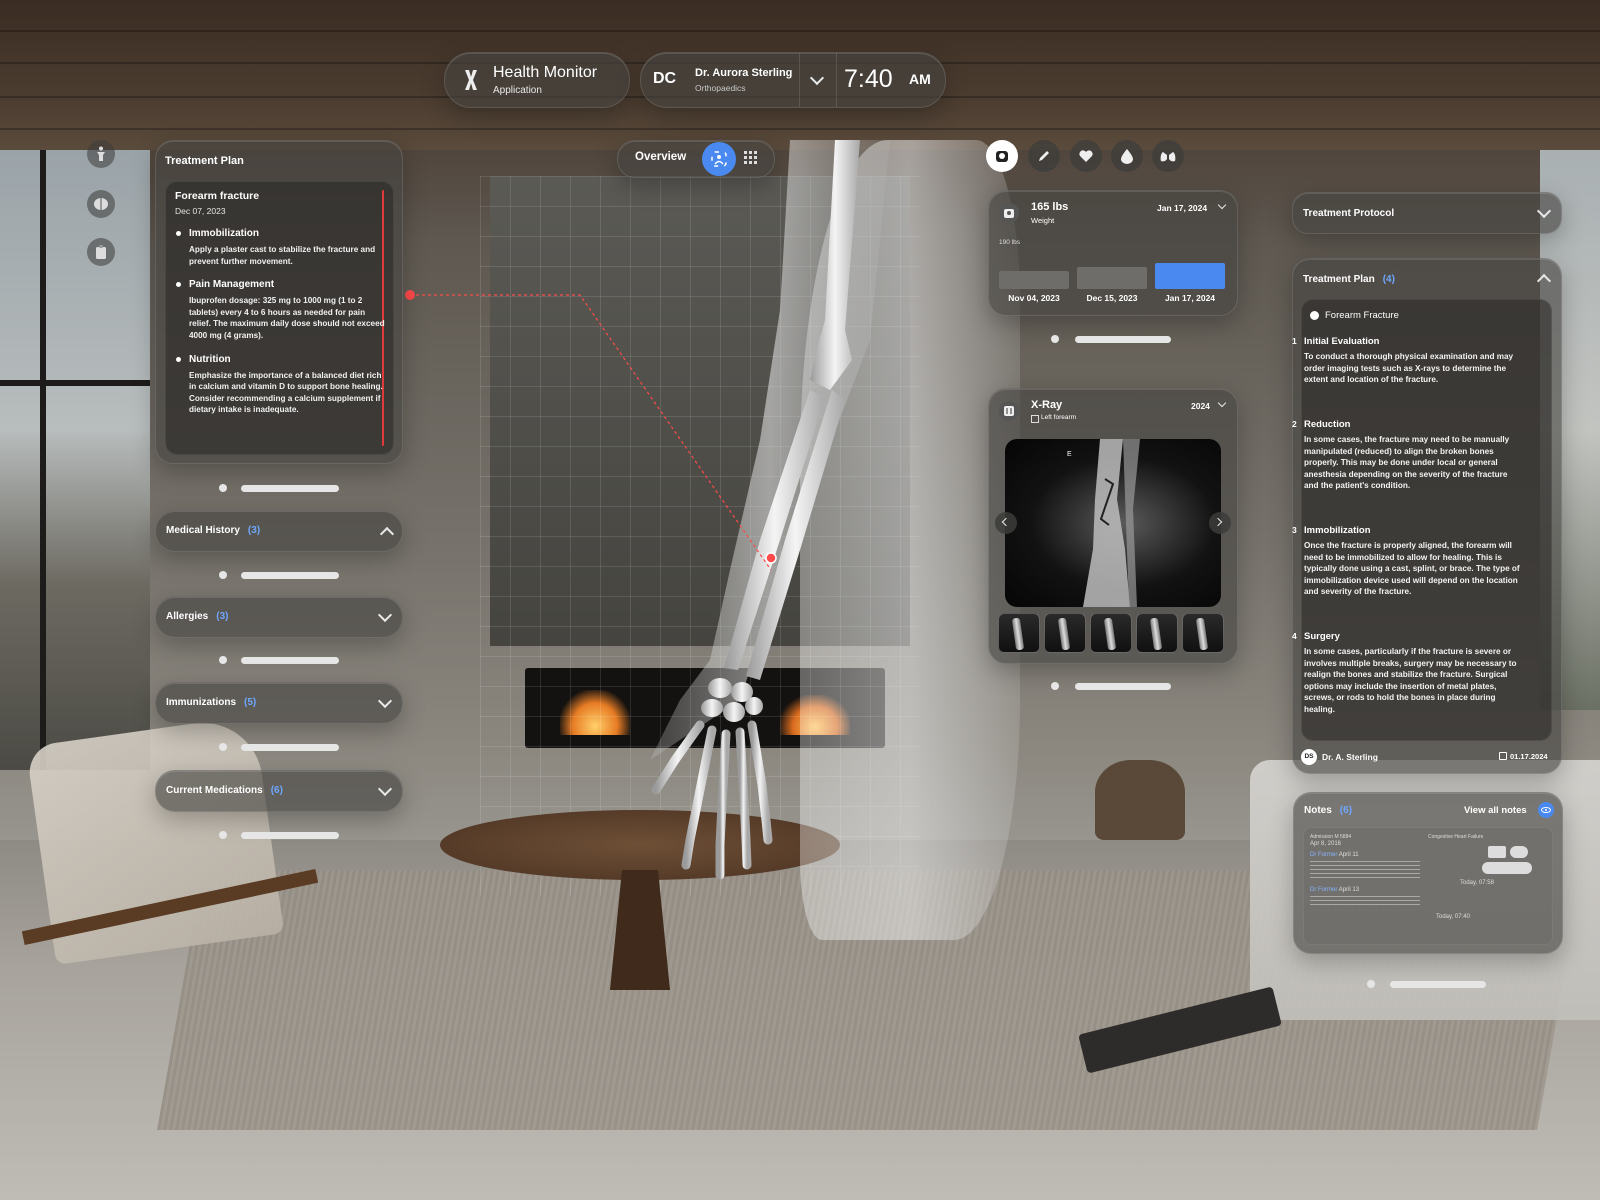 The height and width of the screenshot is (1200, 1600). I want to click on step-heading: Reduction, so click(1327, 424).